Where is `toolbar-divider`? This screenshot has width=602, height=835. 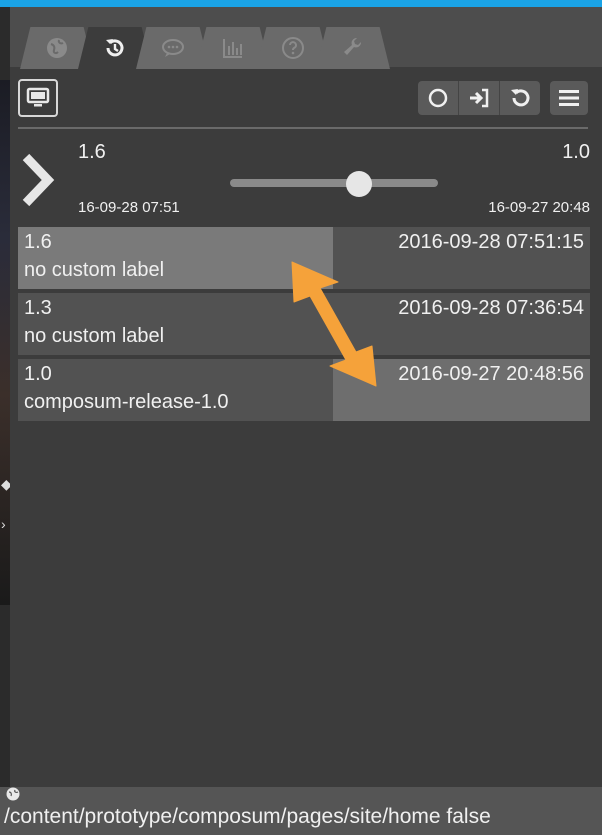 toolbar-divider is located at coordinates (303, 128).